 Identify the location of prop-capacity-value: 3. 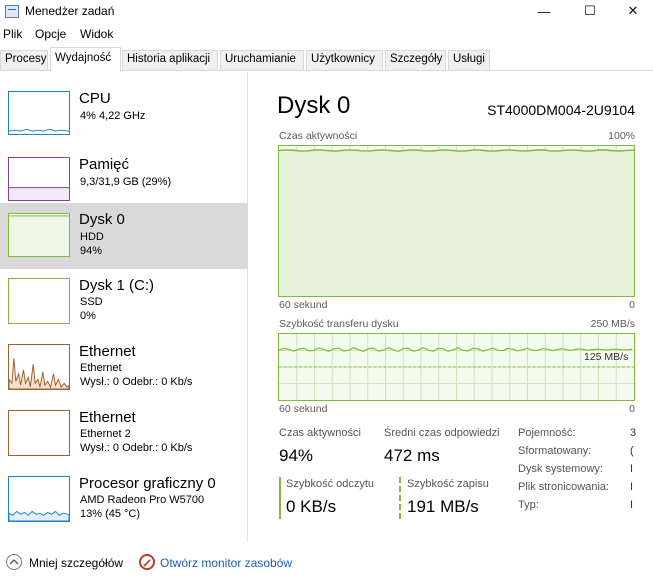
(633, 433).